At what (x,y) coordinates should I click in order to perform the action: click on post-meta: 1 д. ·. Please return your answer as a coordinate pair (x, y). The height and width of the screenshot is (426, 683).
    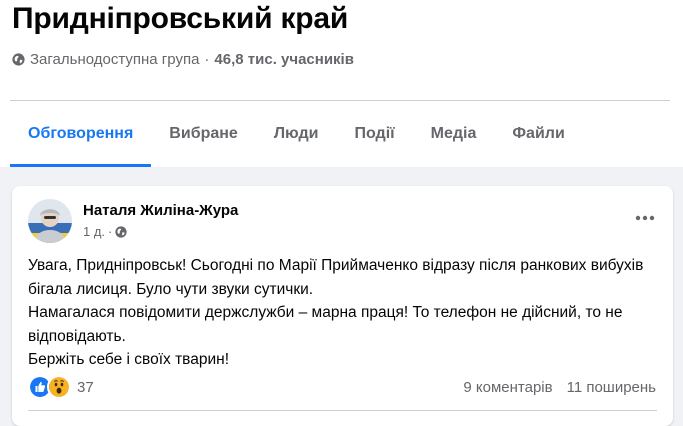
    Looking at the image, I should click on (105, 231).